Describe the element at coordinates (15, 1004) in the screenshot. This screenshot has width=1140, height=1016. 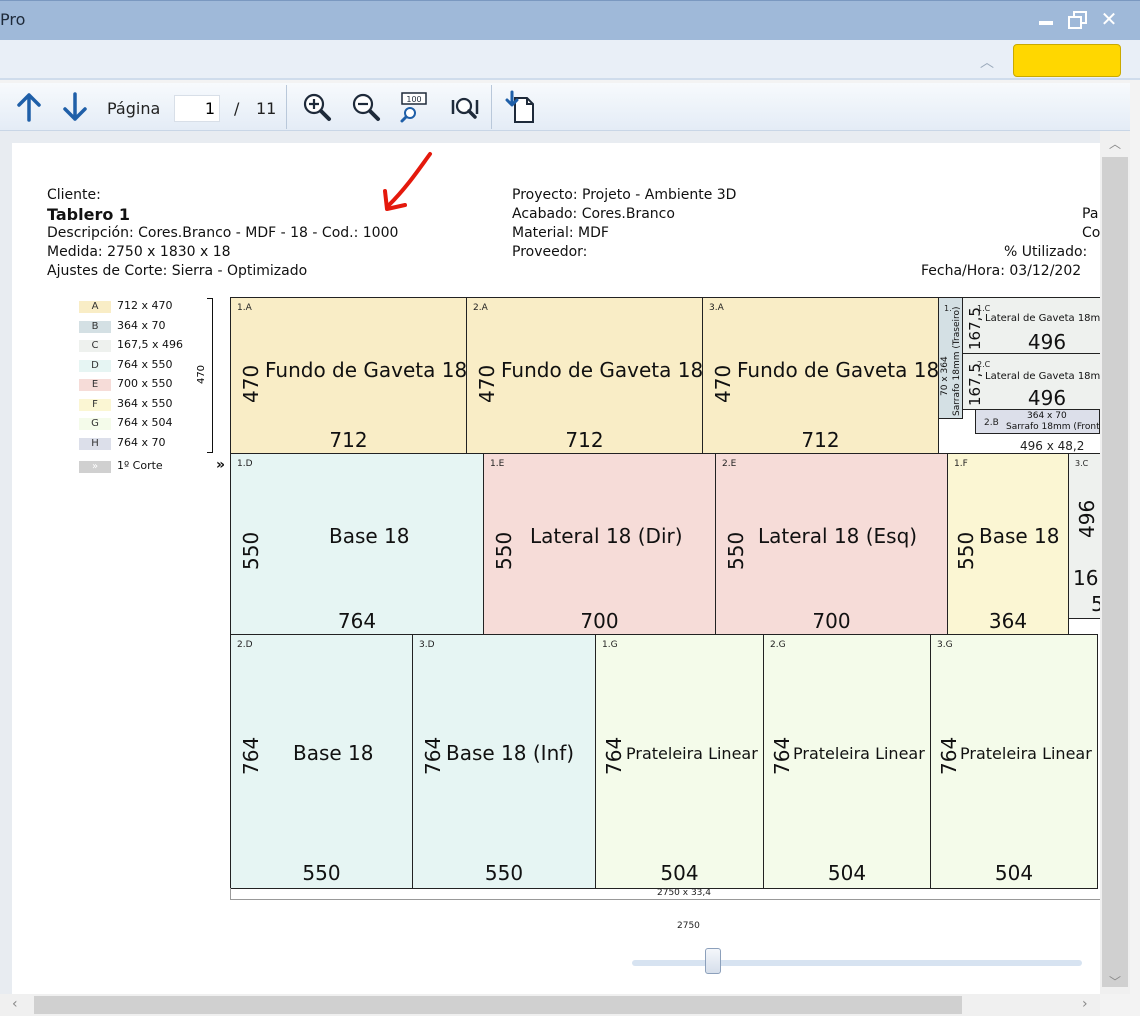
I see `scroll-left-icon: ‹` at that location.